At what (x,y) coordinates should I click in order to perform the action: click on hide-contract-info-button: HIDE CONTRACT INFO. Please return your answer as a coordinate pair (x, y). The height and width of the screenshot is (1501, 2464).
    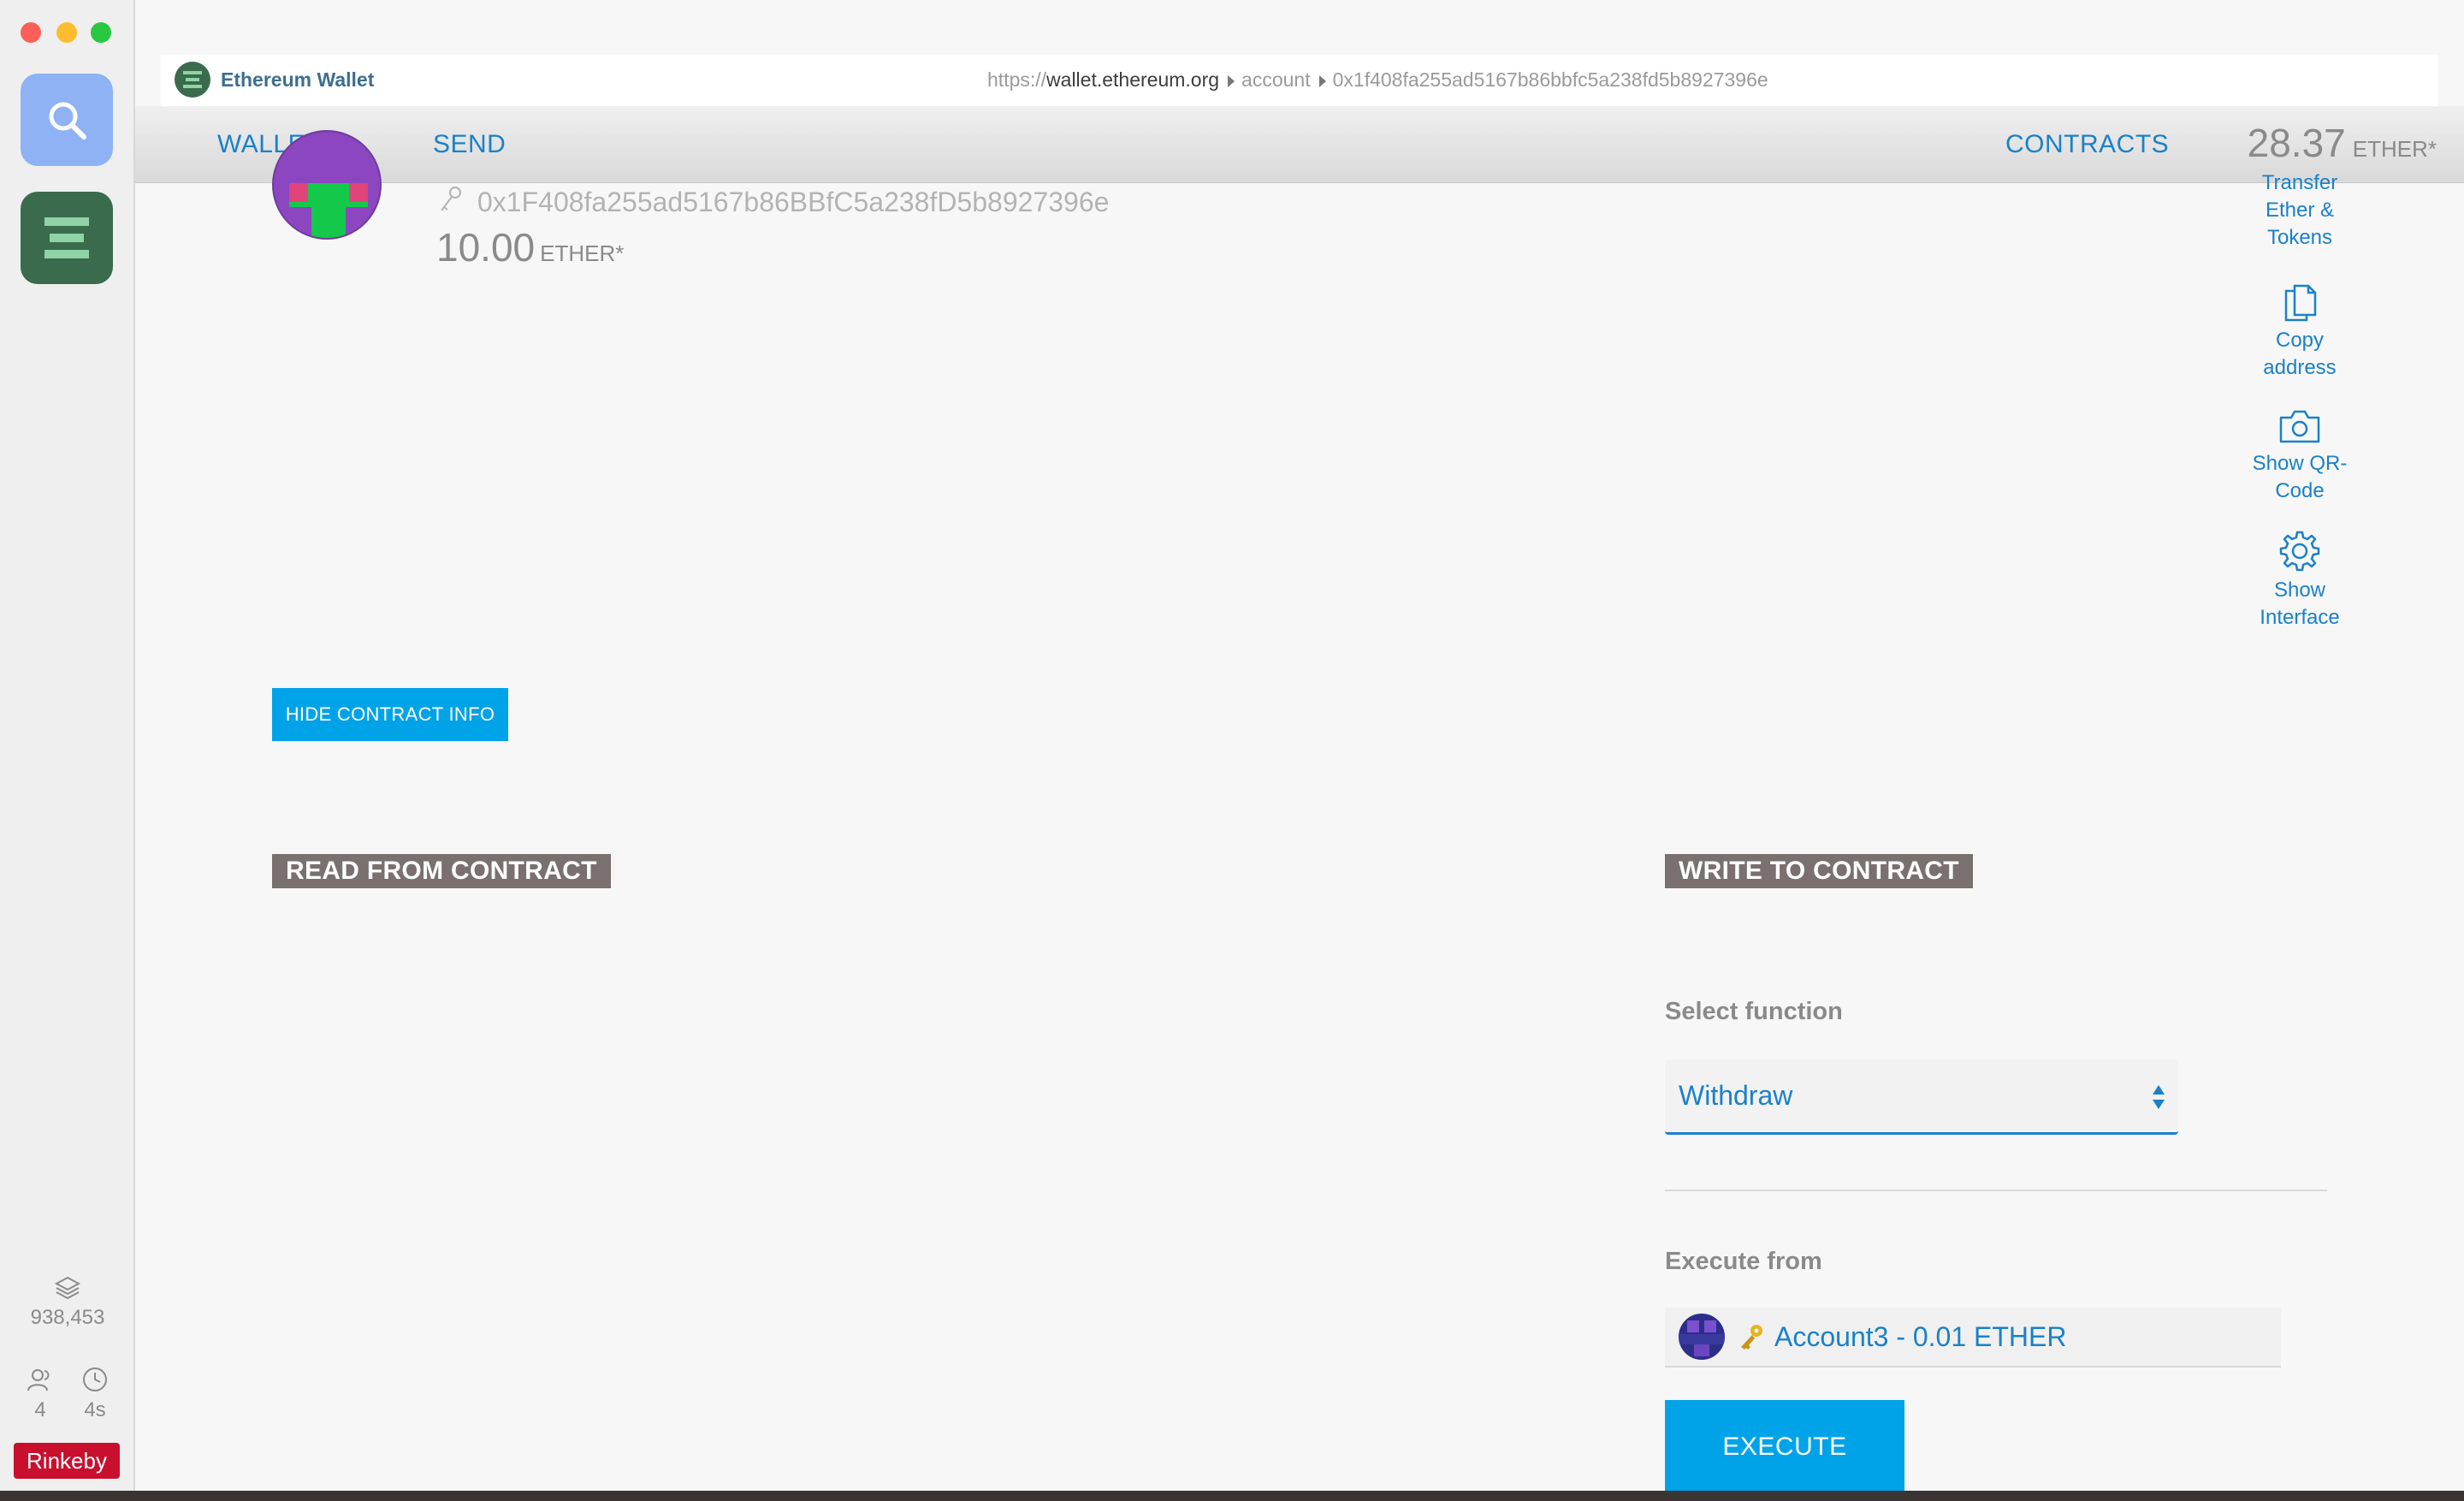
    Looking at the image, I should click on (390, 714).